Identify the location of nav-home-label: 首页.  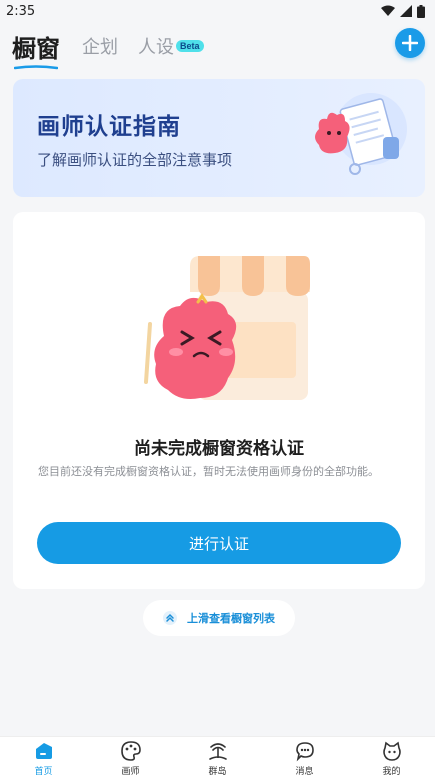
(43, 772).